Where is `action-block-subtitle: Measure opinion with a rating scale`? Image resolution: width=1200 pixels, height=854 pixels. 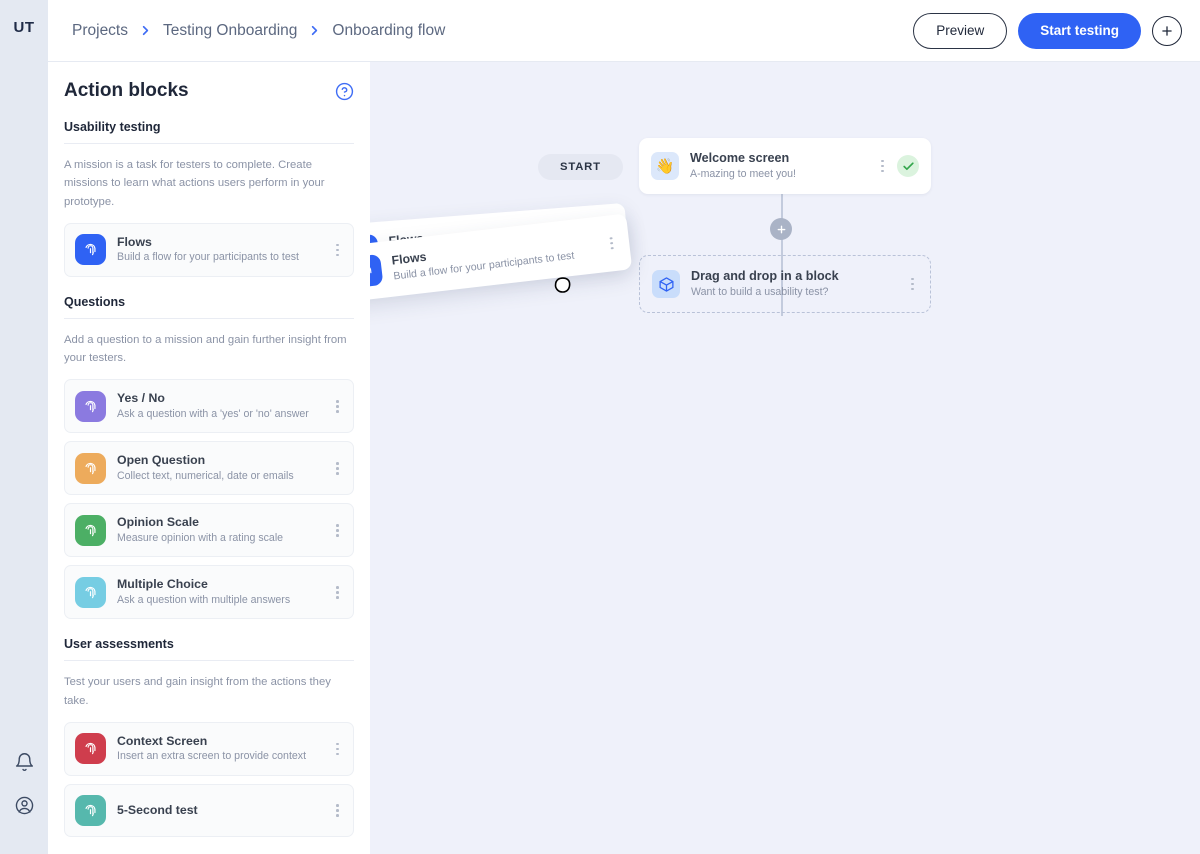 action-block-subtitle: Measure opinion with a rating scale is located at coordinates (200, 537).